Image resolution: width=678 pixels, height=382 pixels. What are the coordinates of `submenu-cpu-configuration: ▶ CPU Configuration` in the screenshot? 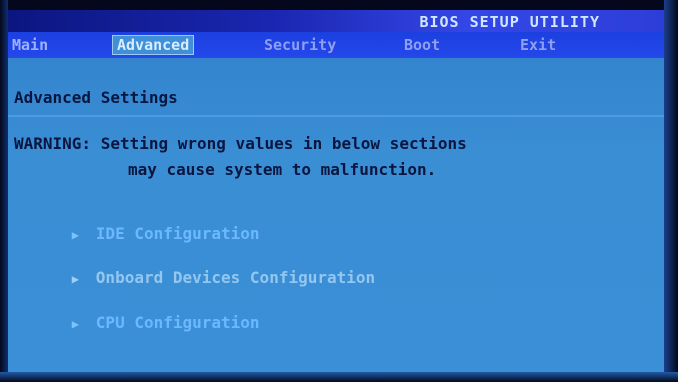 It's located at (137, 322).